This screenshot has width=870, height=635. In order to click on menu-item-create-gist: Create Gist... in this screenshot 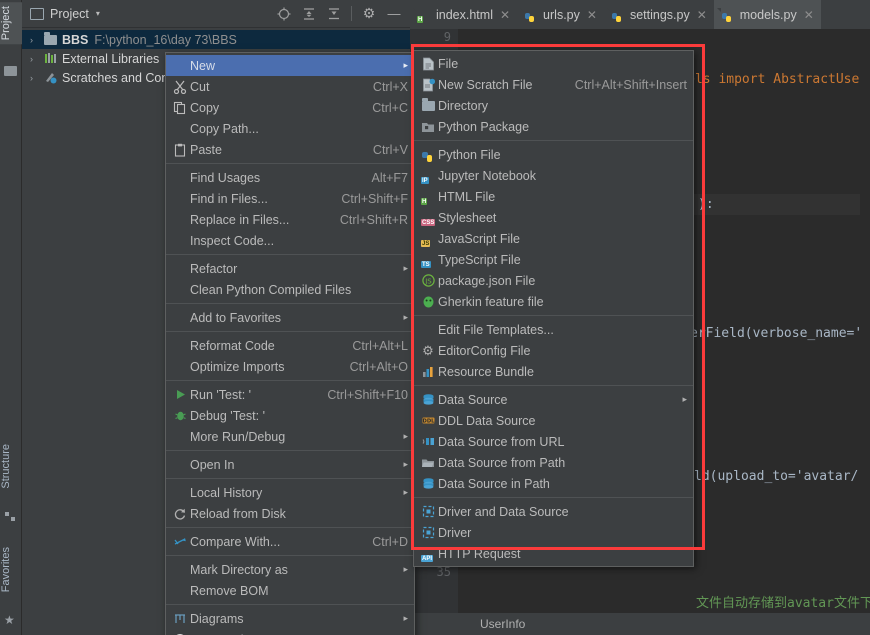, I will do `click(290, 632)`.